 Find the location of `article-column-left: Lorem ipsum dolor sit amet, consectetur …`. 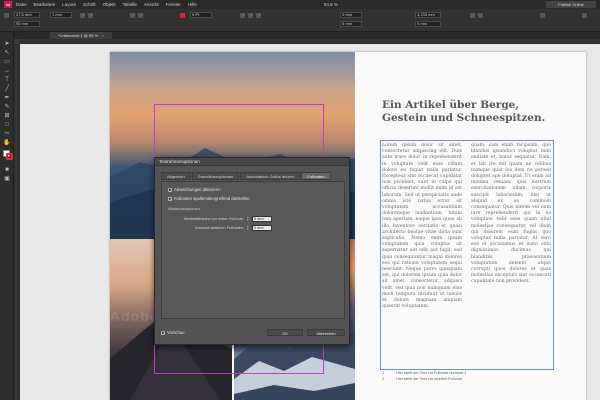

article-column-left: Lorem ipsum dolor sit amet, consectetur … is located at coordinates (422, 254).